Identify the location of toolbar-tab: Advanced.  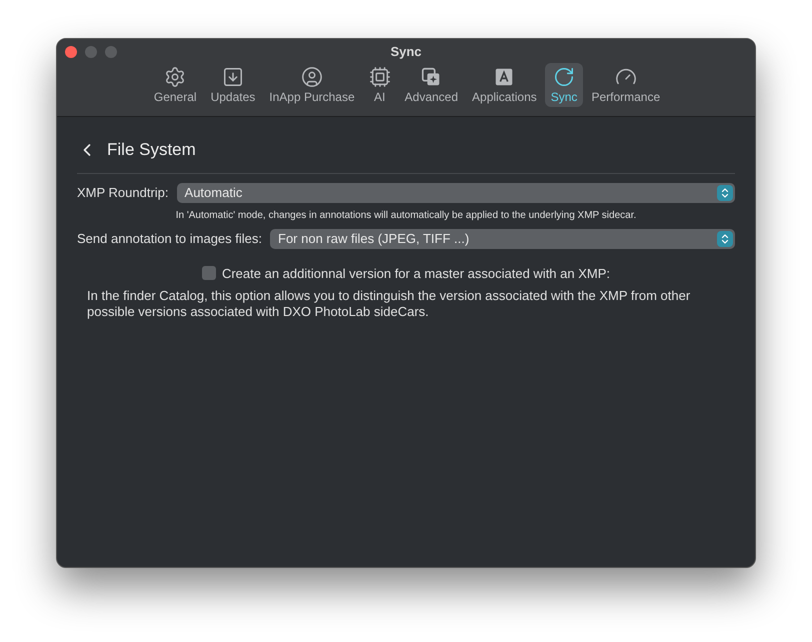
(431, 85).